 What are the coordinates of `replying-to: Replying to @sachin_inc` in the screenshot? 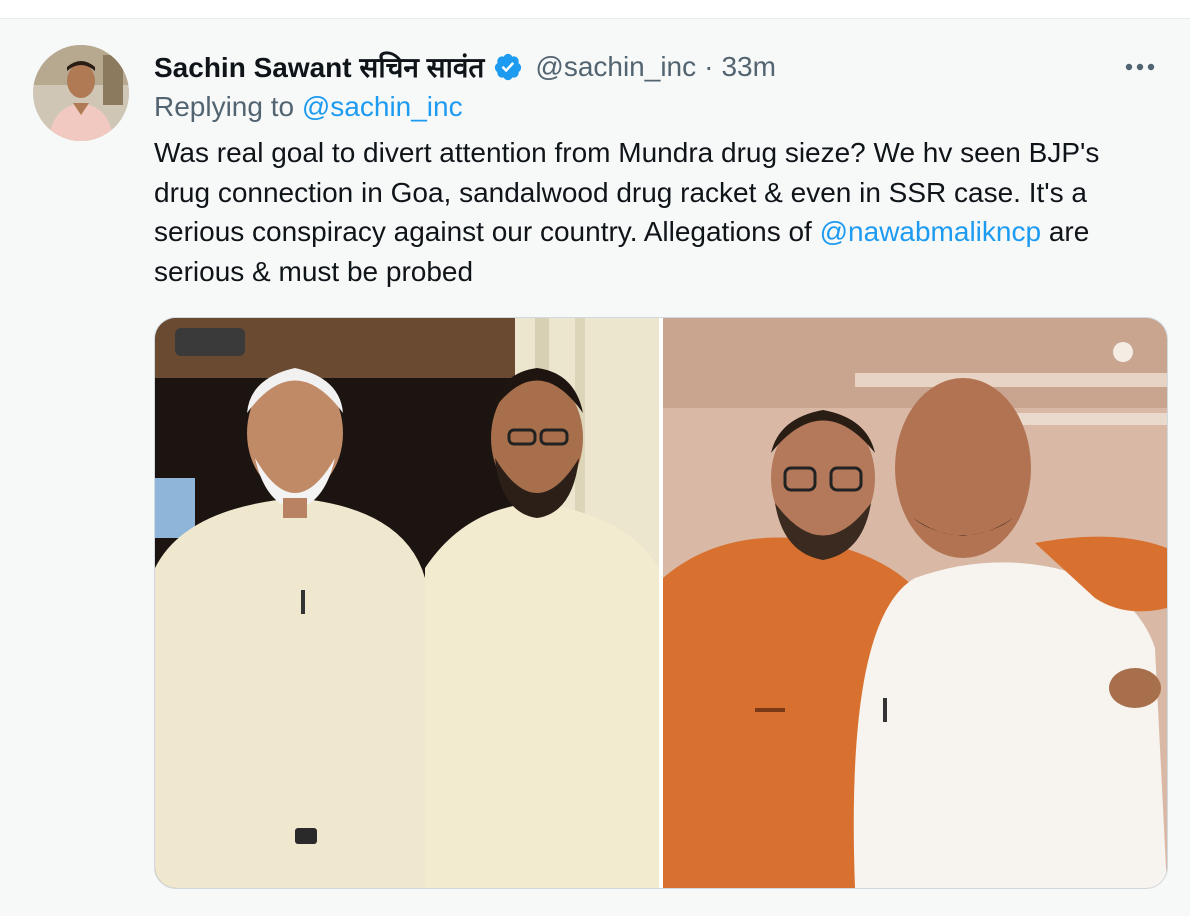 It's located at (308, 109).